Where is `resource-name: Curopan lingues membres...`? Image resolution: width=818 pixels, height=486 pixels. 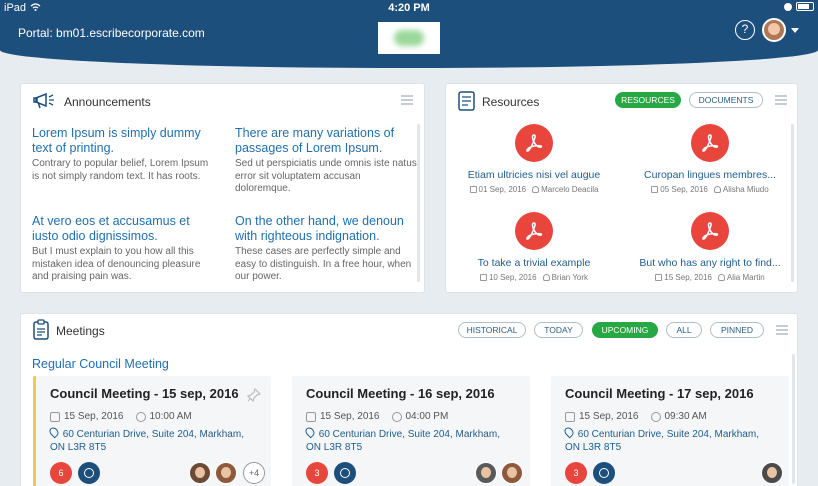
resource-name: Curopan lingues membres... is located at coordinates (710, 175).